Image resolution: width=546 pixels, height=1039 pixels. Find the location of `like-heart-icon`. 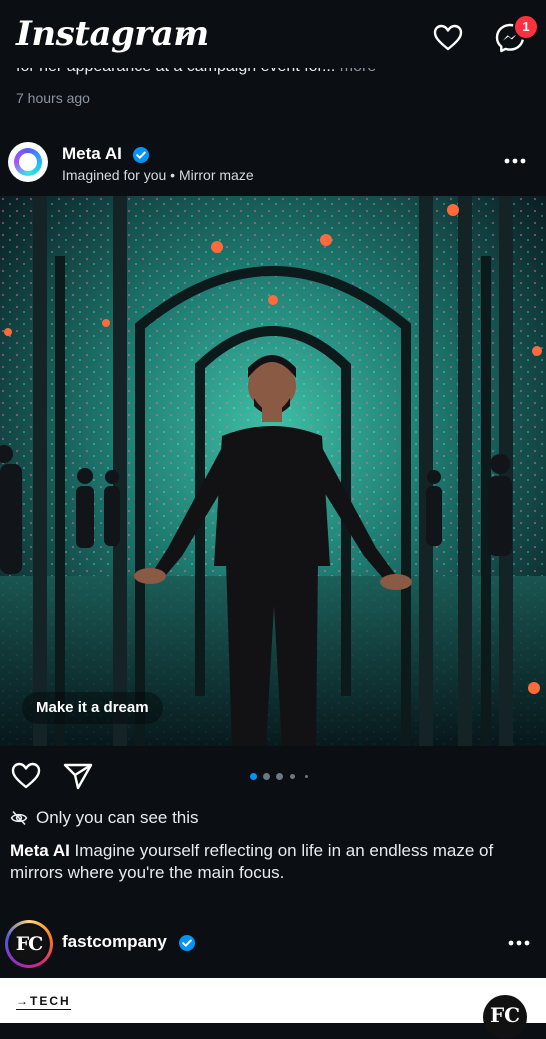

like-heart-icon is located at coordinates (26, 776).